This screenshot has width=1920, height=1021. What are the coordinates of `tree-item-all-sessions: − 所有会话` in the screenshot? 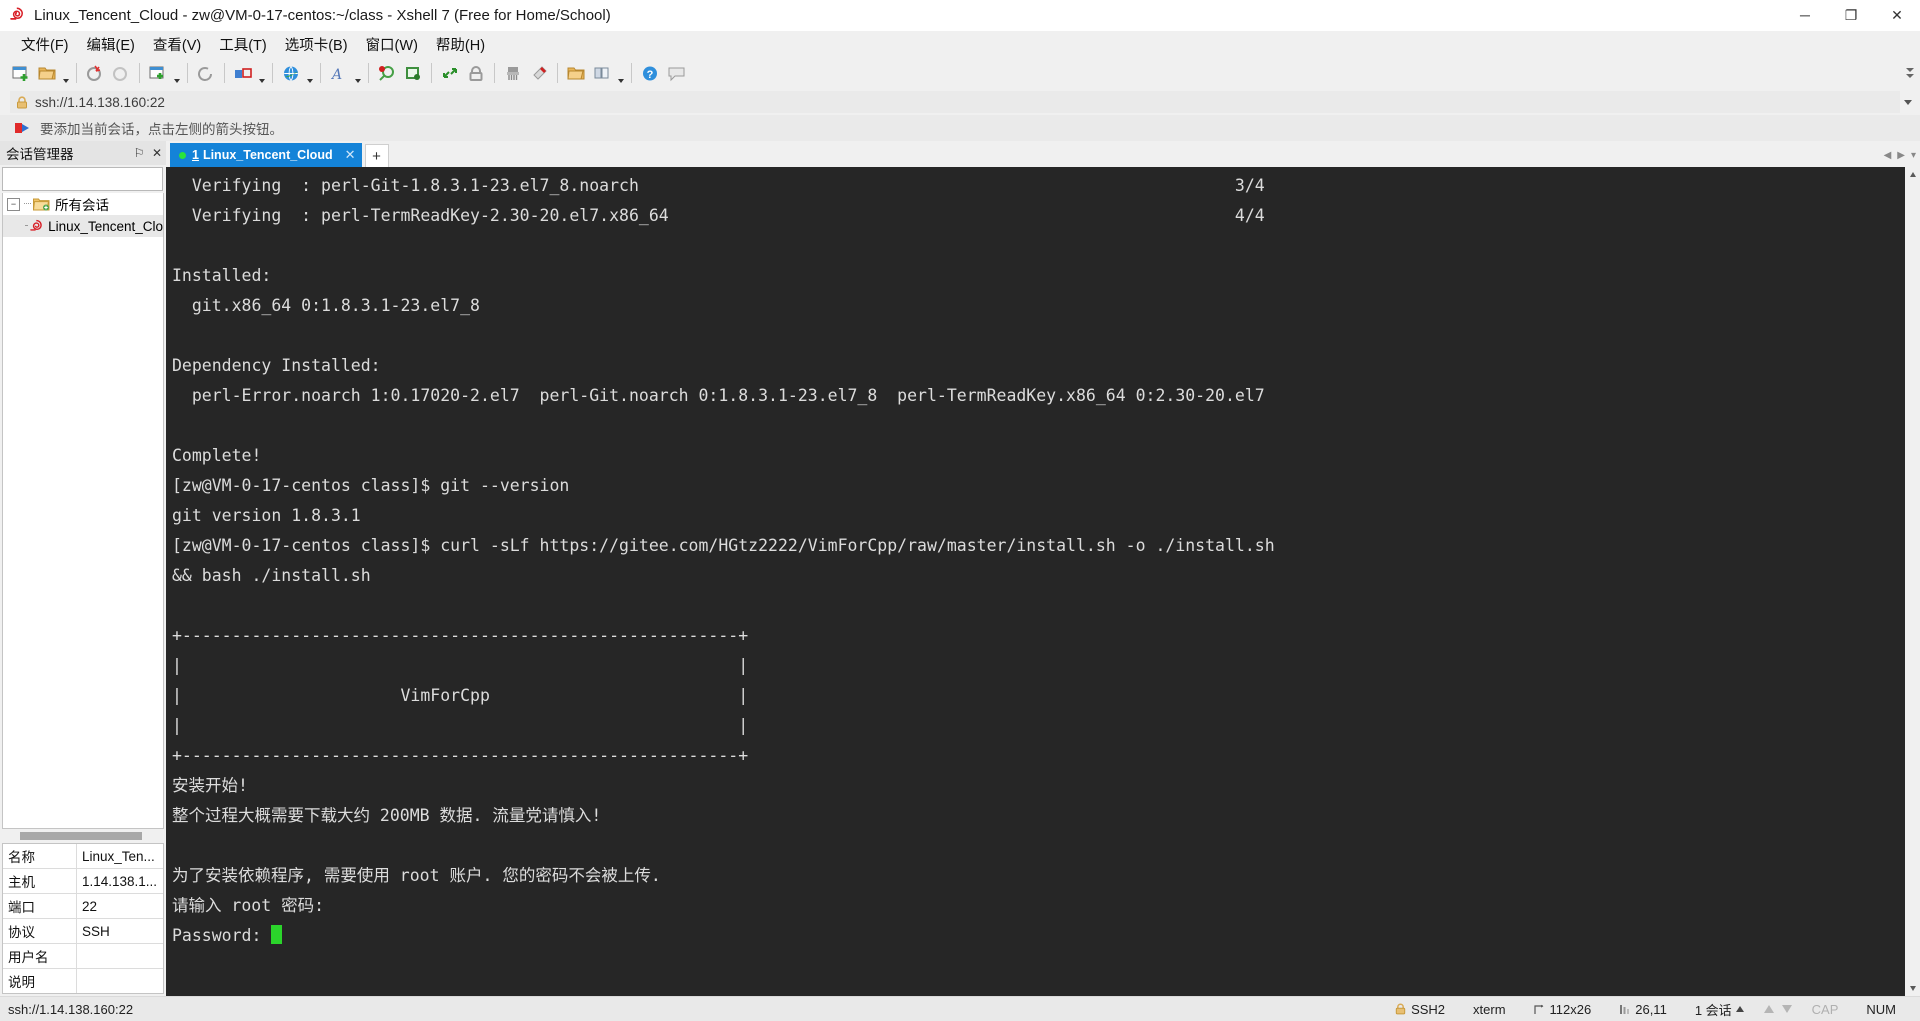 It's located at (83, 204).